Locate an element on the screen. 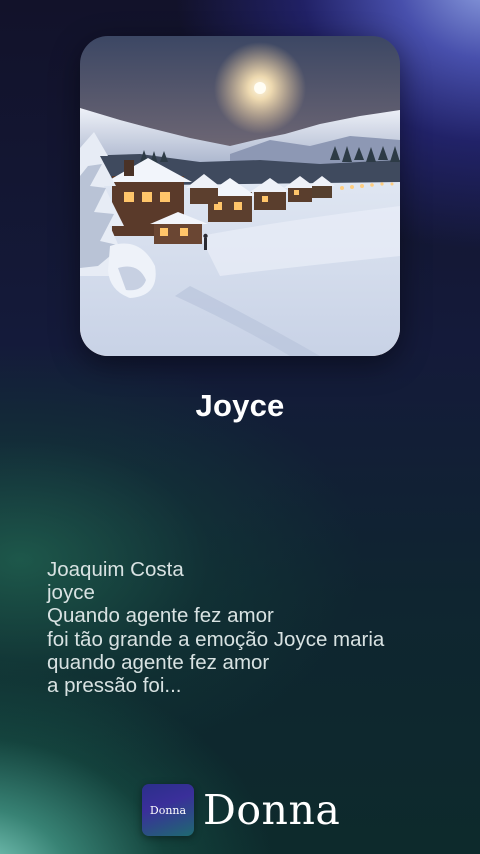 The image size is (480, 854). lyrics-line: joyce is located at coordinates (71, 593).